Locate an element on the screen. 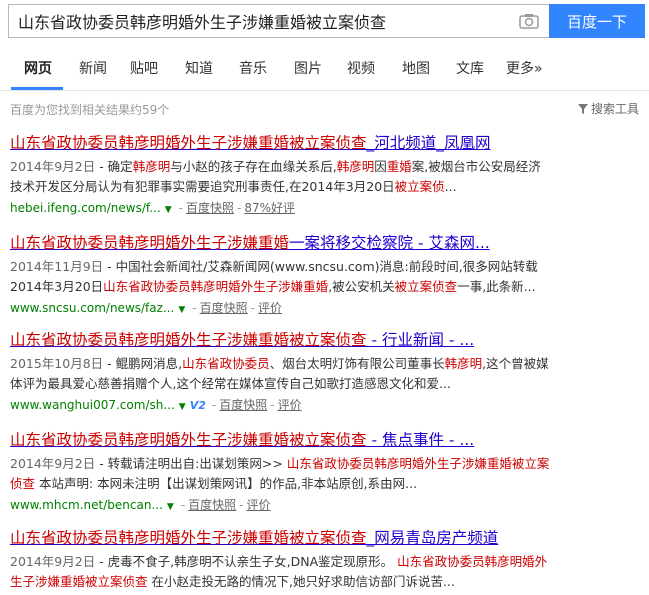 The width and height of the screenshot is (649, 595). search-input-wrap is located at coordinates (278, 21).